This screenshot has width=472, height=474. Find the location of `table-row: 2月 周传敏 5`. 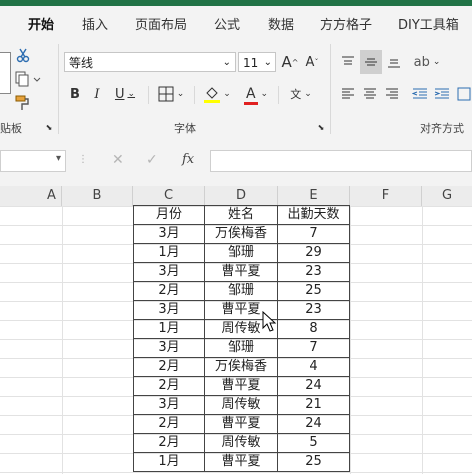

table-row: 2月 周传敏 5 is located at coordinates (241, 443).